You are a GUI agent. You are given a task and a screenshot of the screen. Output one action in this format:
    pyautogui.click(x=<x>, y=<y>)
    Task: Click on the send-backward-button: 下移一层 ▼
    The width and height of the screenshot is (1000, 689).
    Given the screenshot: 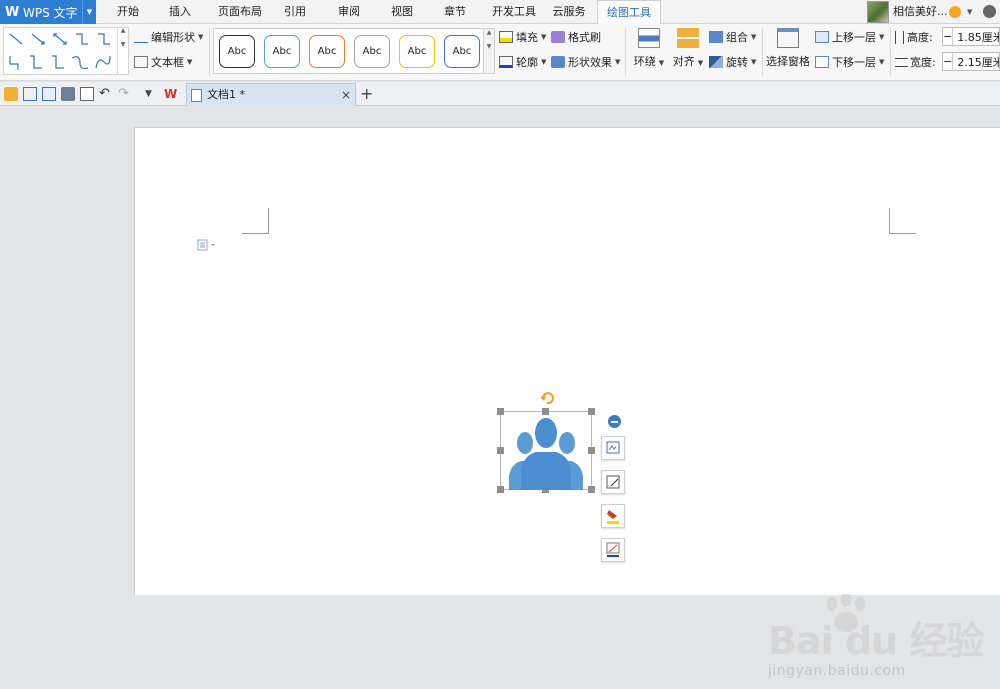 What is the action you would take?
    pyautogui.click(x=849, y=62)
    